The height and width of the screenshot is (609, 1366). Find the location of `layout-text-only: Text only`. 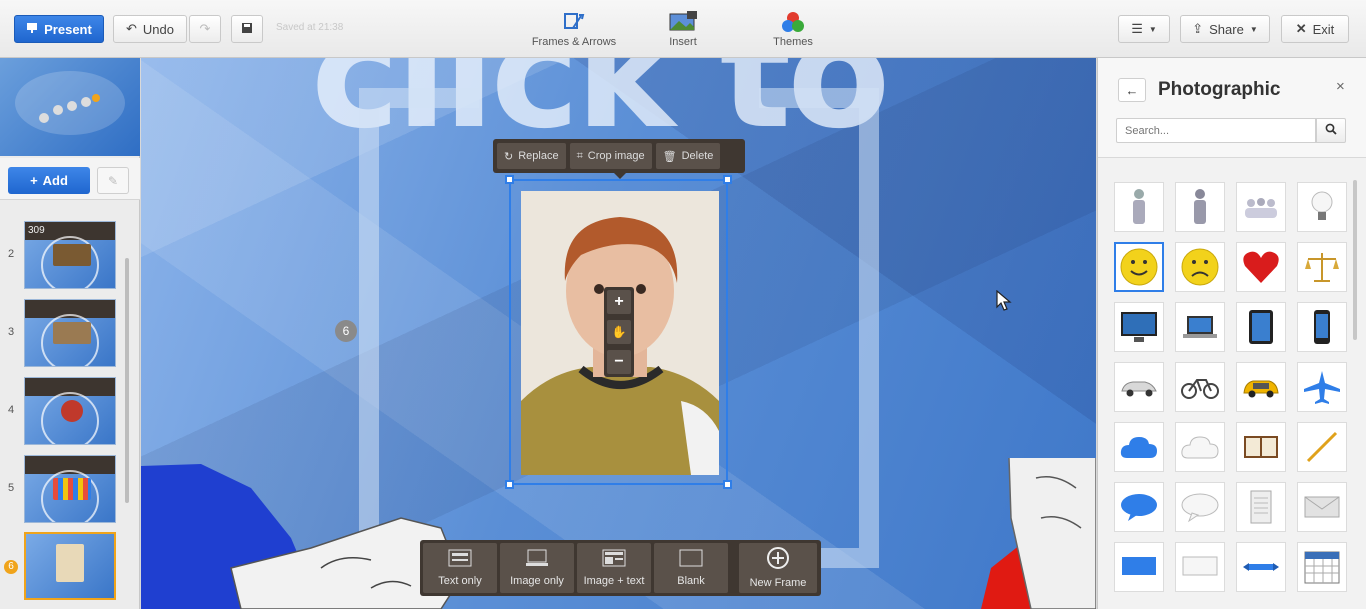

layout-text-only: Text only is located at coordinates (460, 568).